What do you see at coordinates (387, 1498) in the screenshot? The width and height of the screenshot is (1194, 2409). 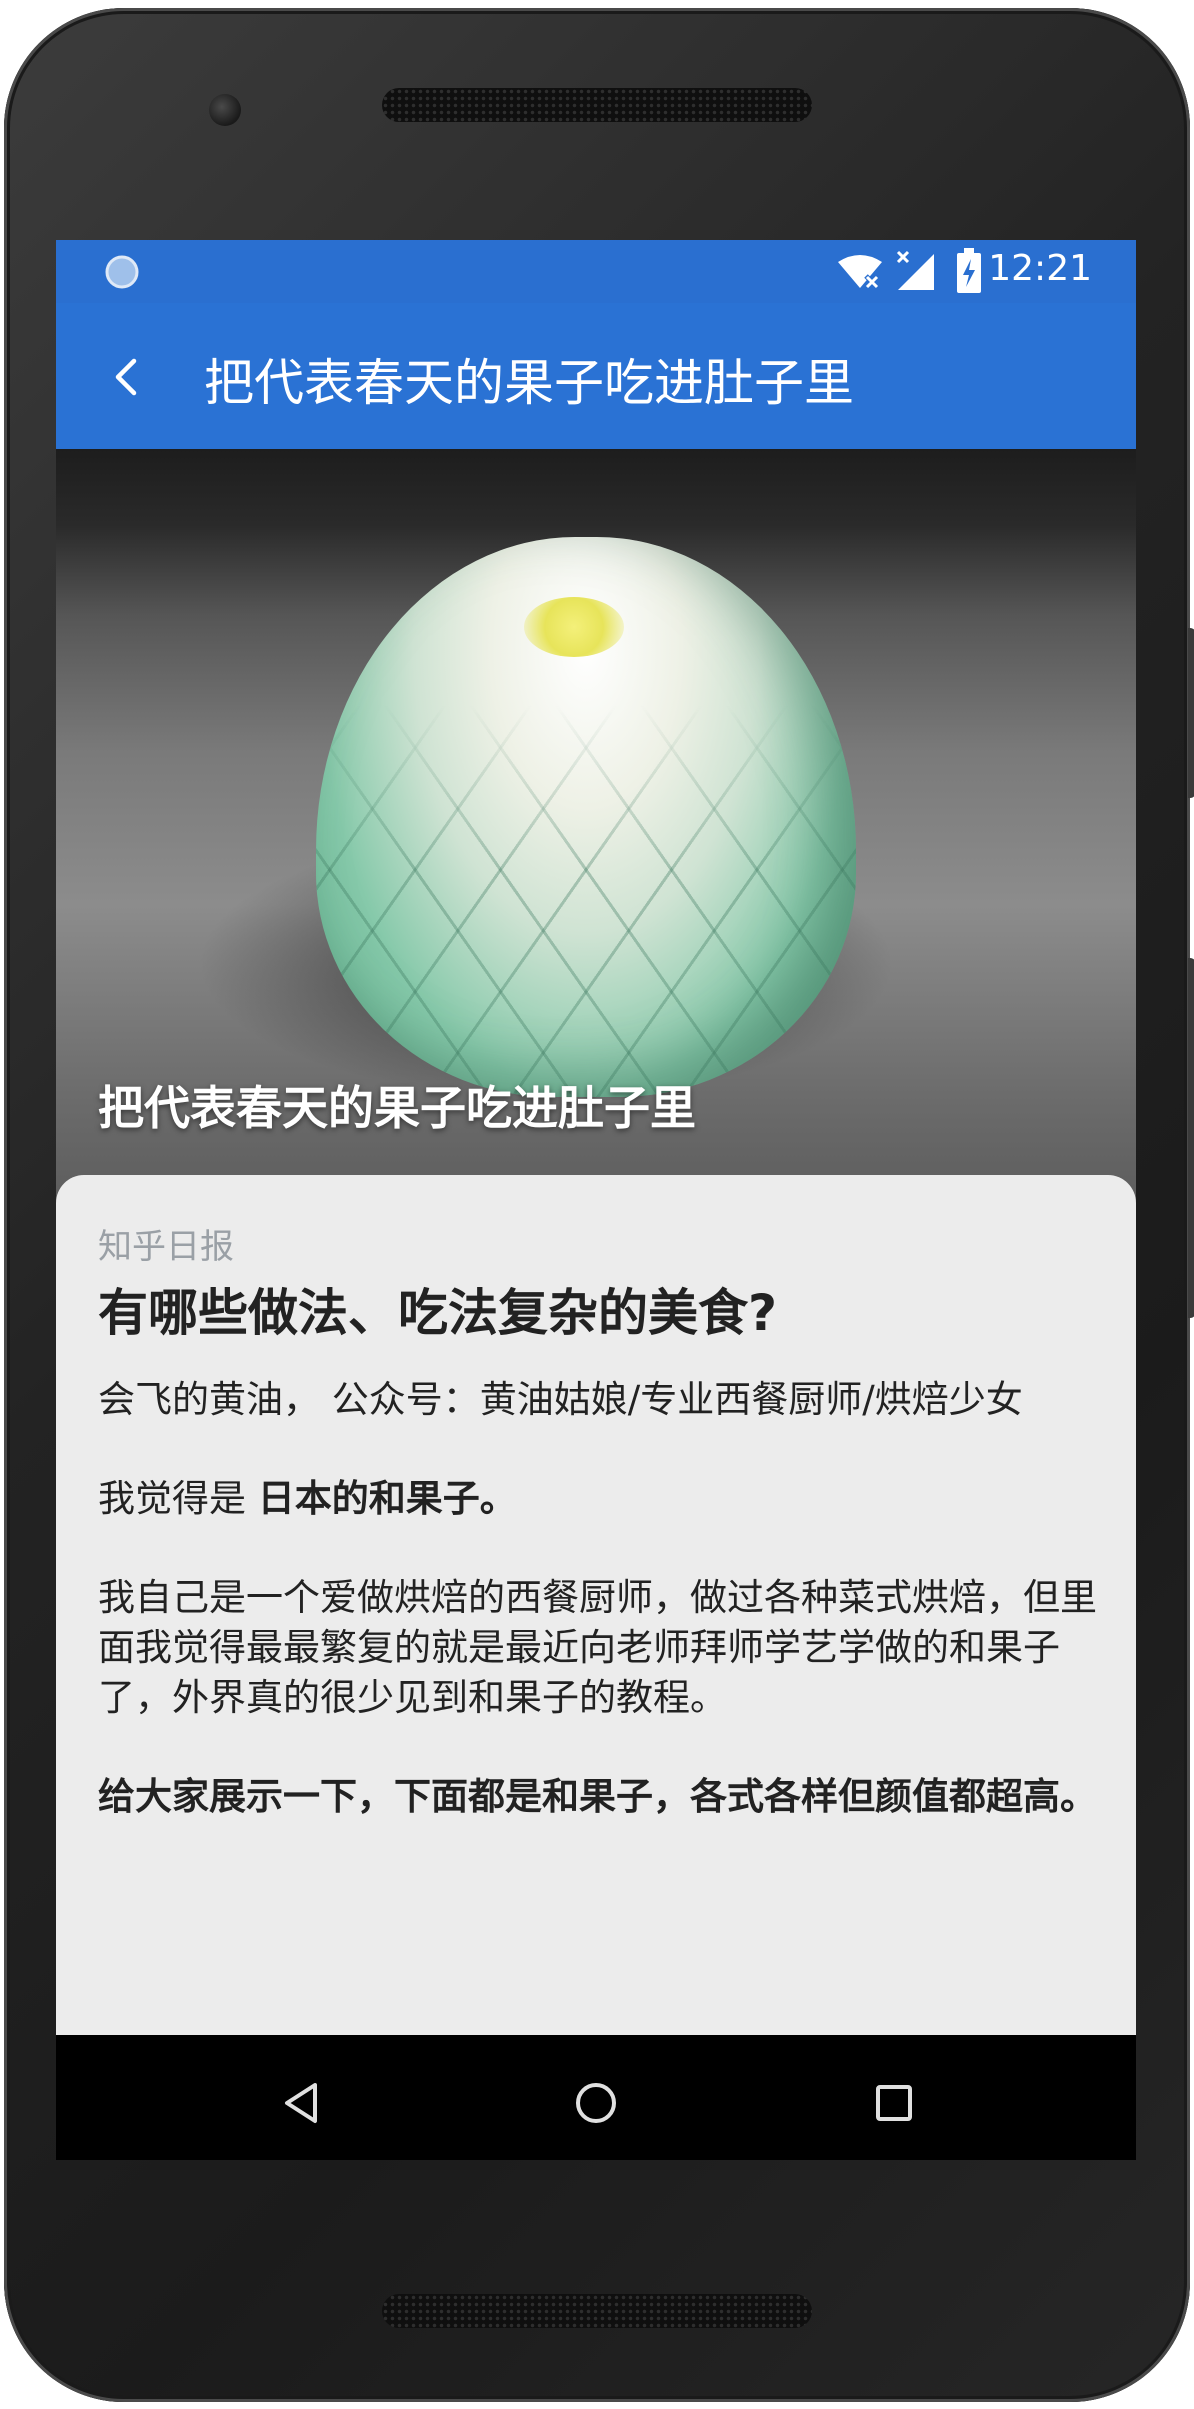 I see `paragraph-1-bold: 日本的和果子。` at bounding box center [387, 1498].